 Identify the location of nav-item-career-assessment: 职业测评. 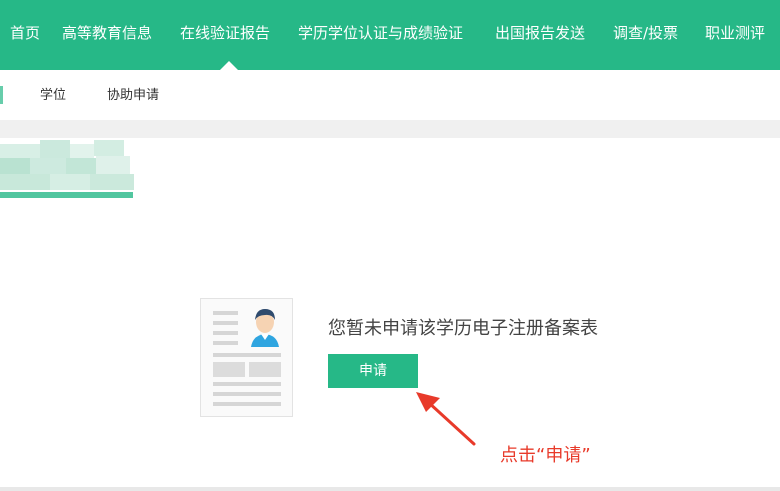
(735, 33).